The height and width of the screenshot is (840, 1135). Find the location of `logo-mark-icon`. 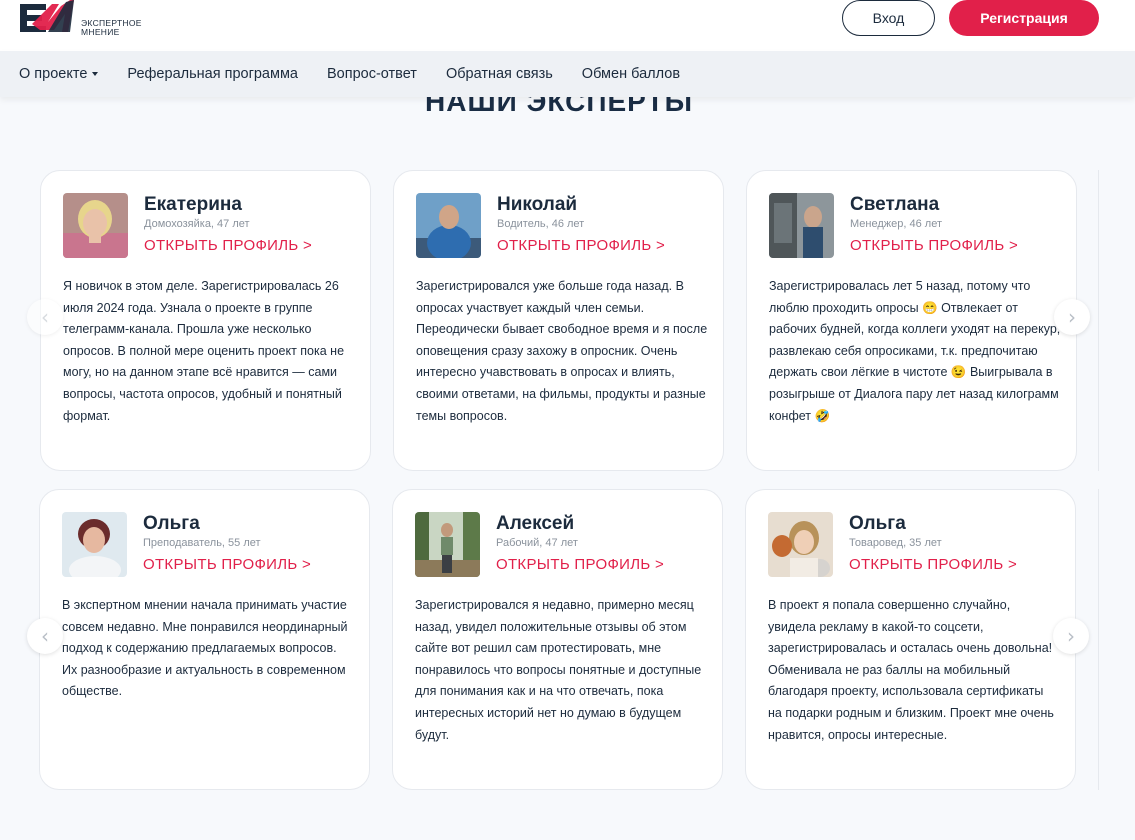

logo-mark-icon is located at coordinates (47, 16).